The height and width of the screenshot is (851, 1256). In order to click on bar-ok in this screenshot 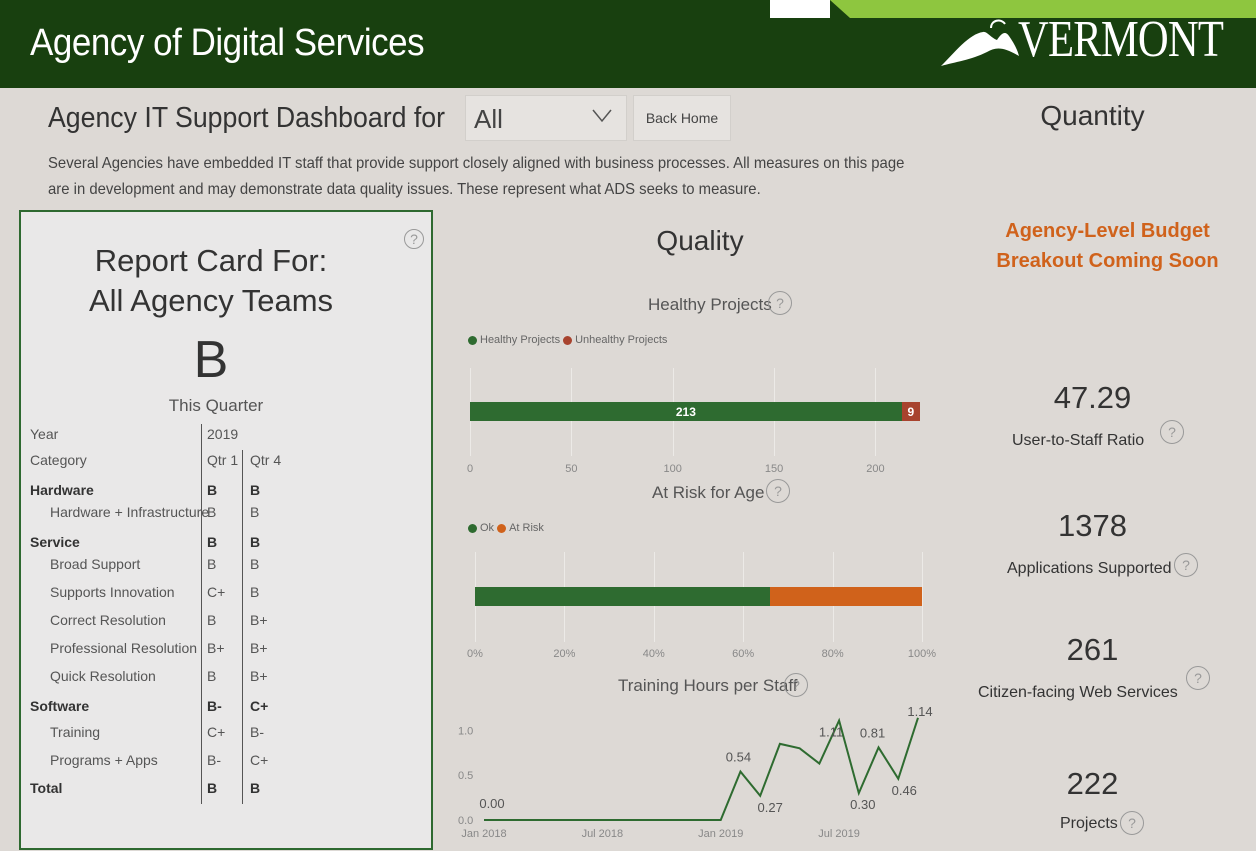, I will do `click(623, 596)`.